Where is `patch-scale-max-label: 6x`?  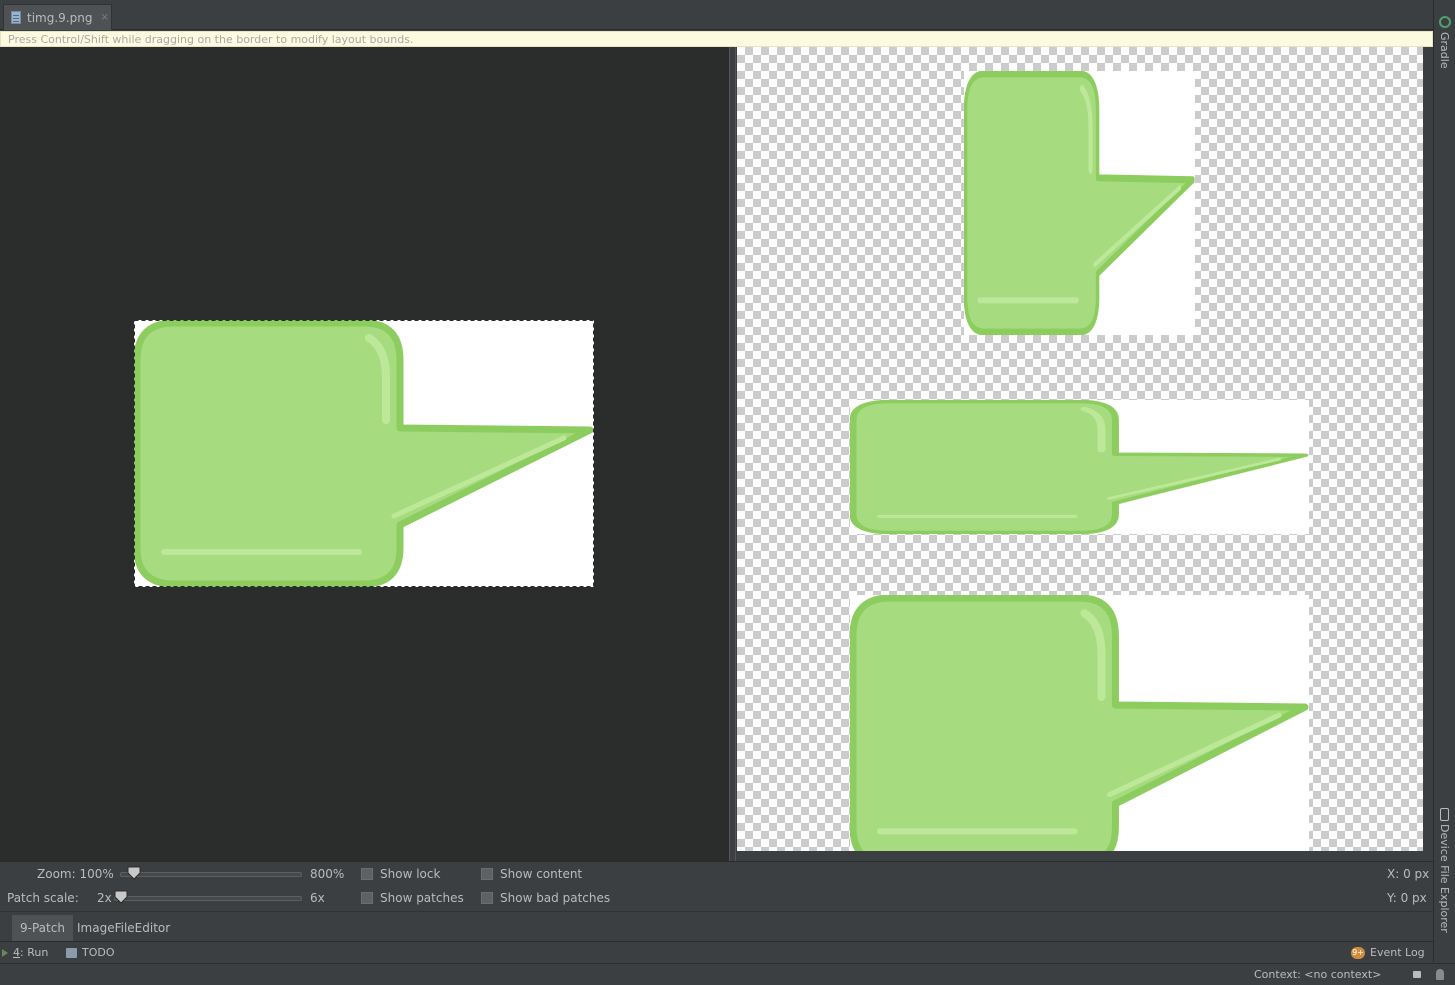 patch-scale-max-label: 6x is located at coordinates (317, 898).